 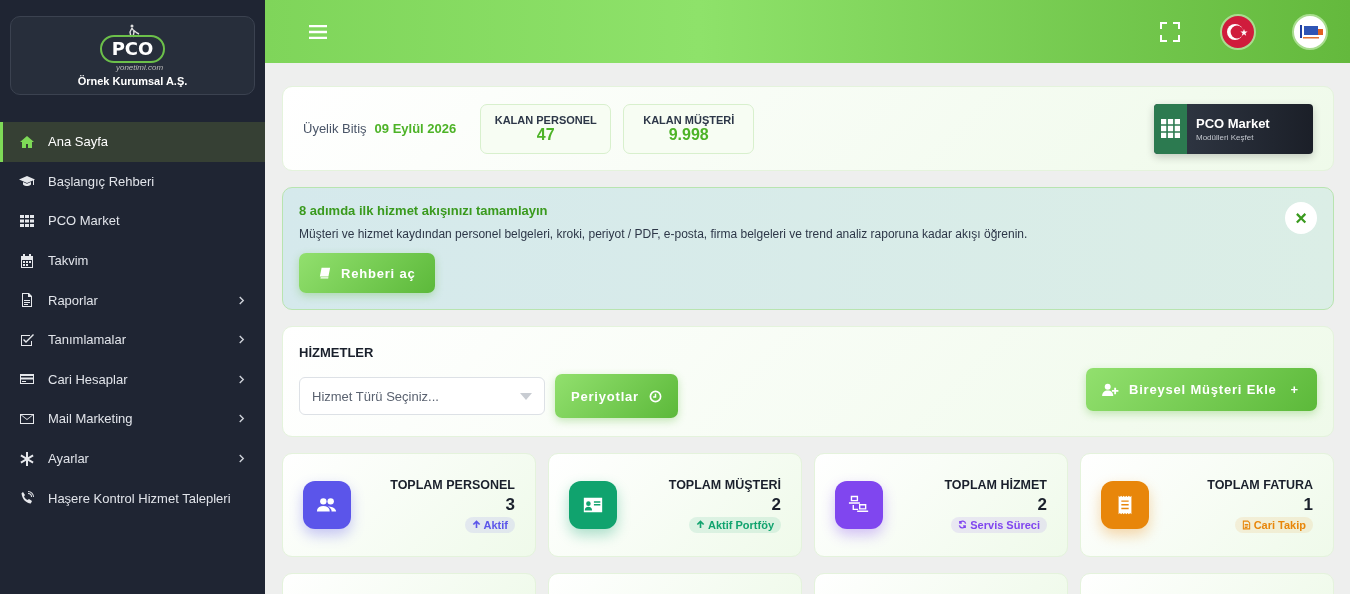 What do you see at coordinates (1273, 524) in the screenshot?
I see `status-badge: Cari Takip` at bounding box center [1273, 524].